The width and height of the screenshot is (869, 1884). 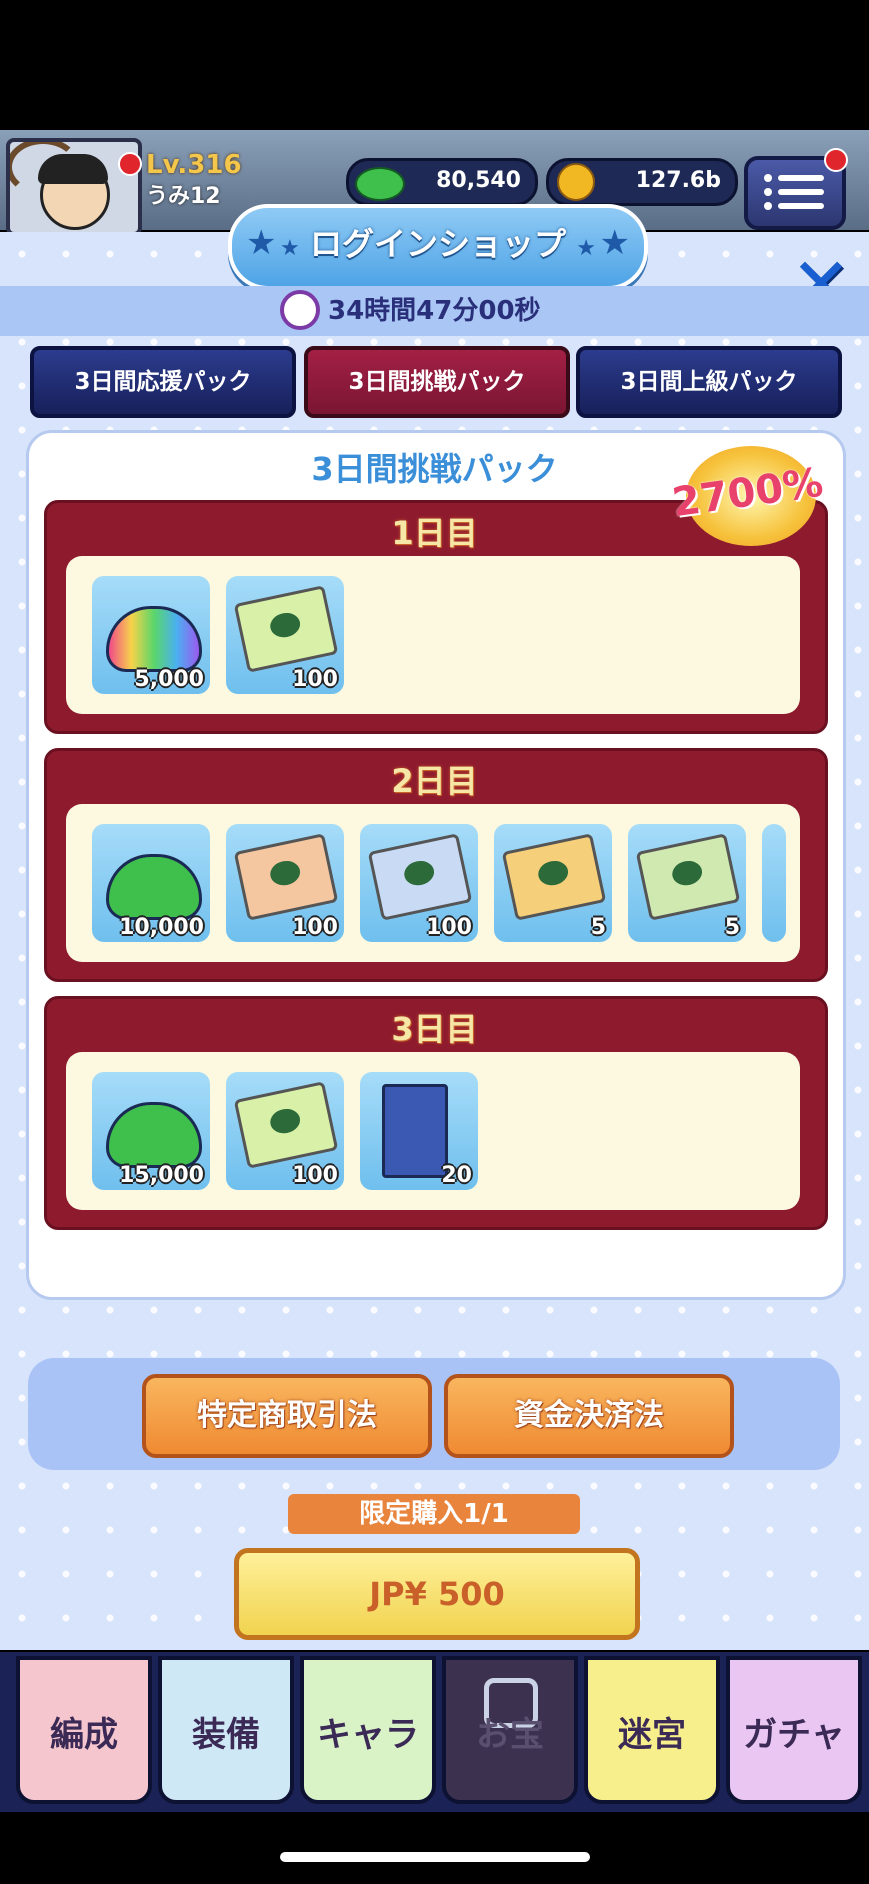 I want to click on item-count: 15,000, so click(x=161, y=1175).